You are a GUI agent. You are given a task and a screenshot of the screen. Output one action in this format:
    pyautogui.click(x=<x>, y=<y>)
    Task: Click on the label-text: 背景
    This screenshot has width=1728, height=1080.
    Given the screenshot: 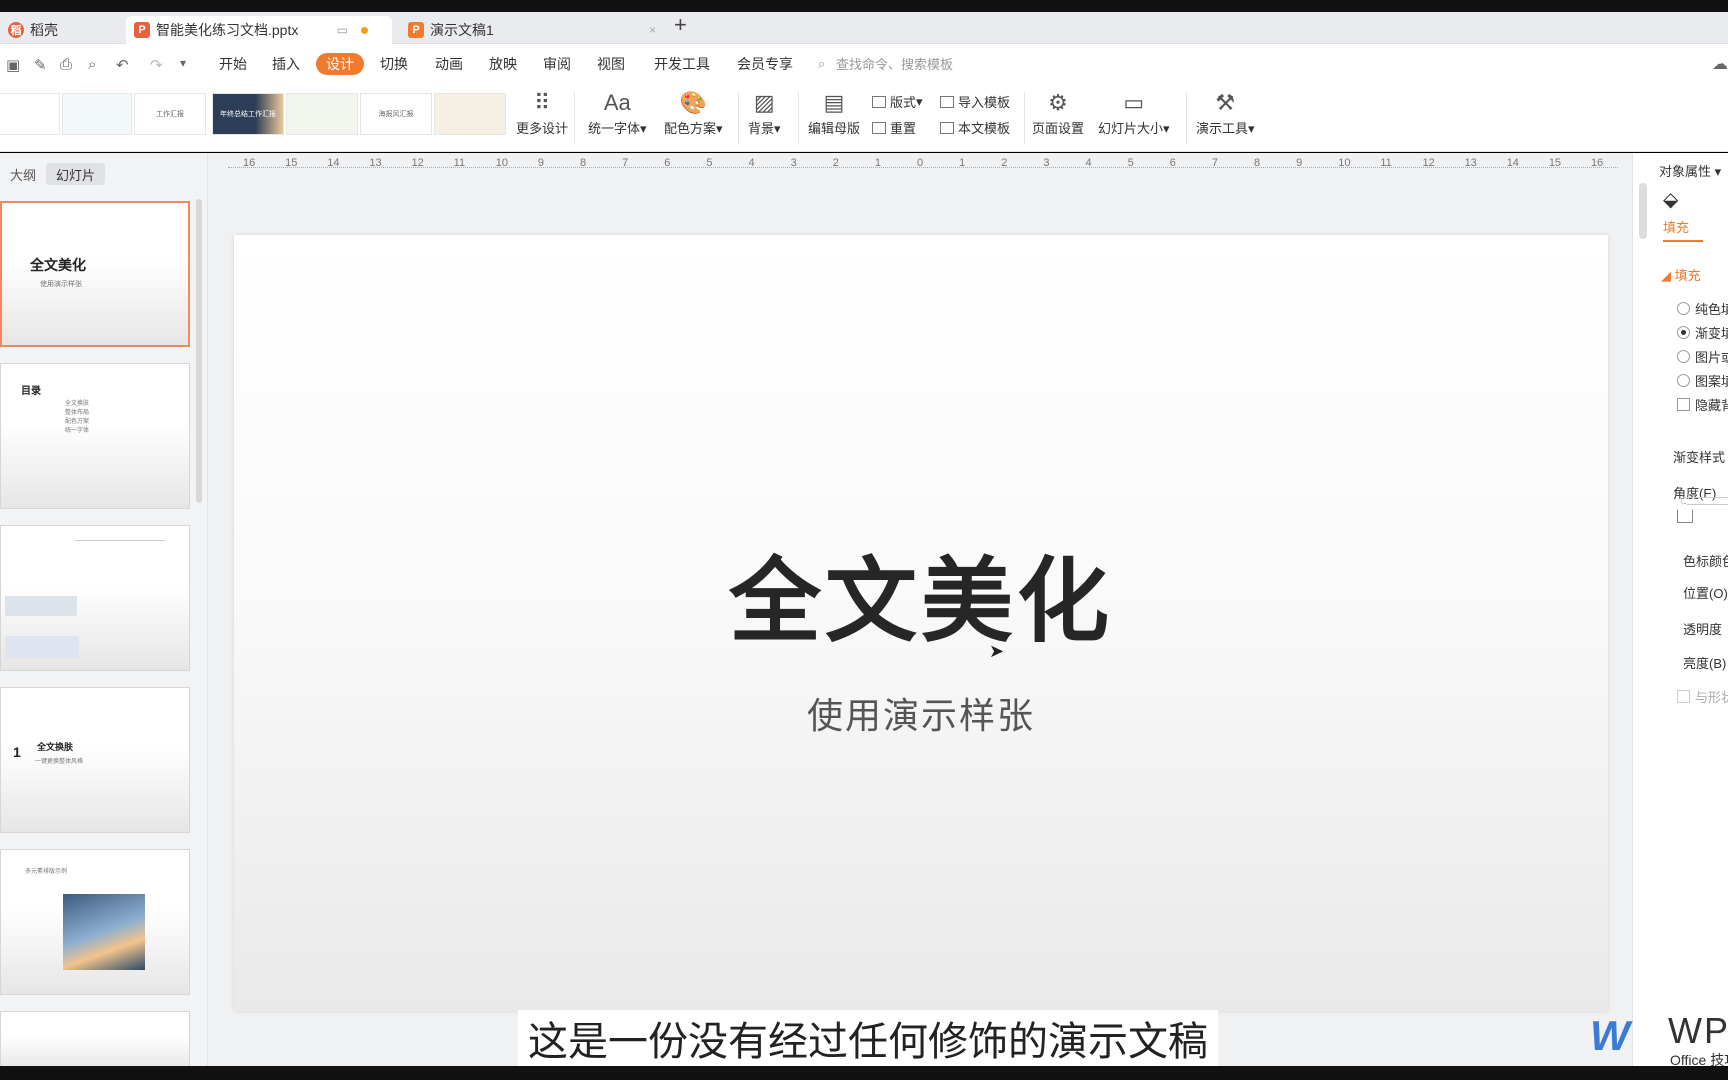 What is the action you would take?
    pyautogui.click(x=761, y=128)
    